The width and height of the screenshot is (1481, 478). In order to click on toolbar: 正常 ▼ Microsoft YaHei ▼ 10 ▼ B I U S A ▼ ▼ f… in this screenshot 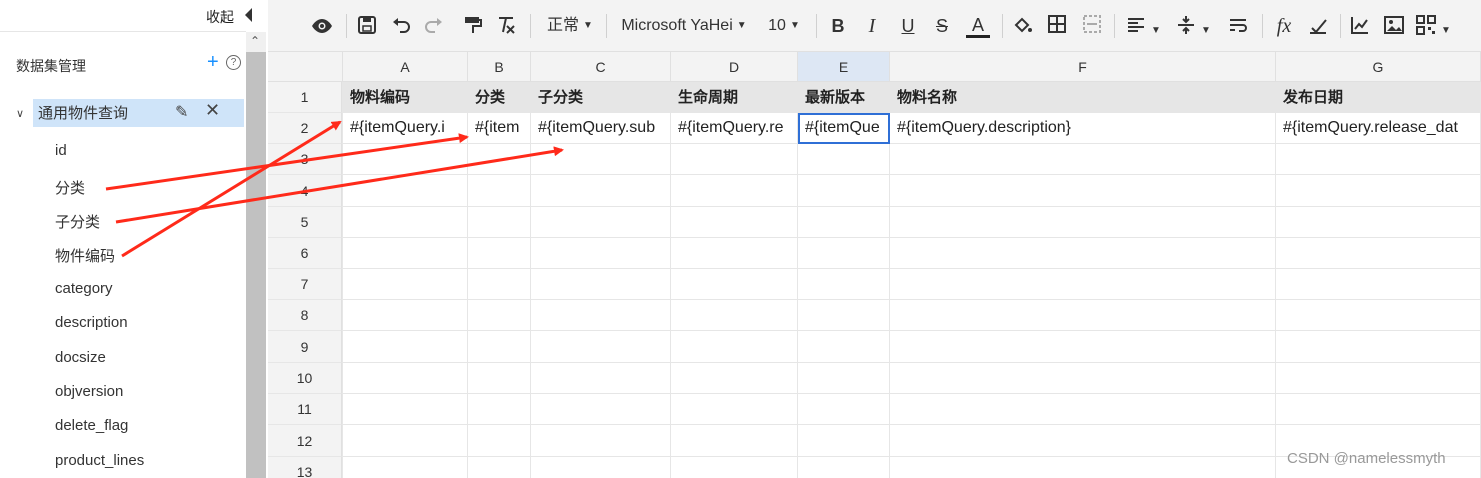, I will do `click(874, 26)`.